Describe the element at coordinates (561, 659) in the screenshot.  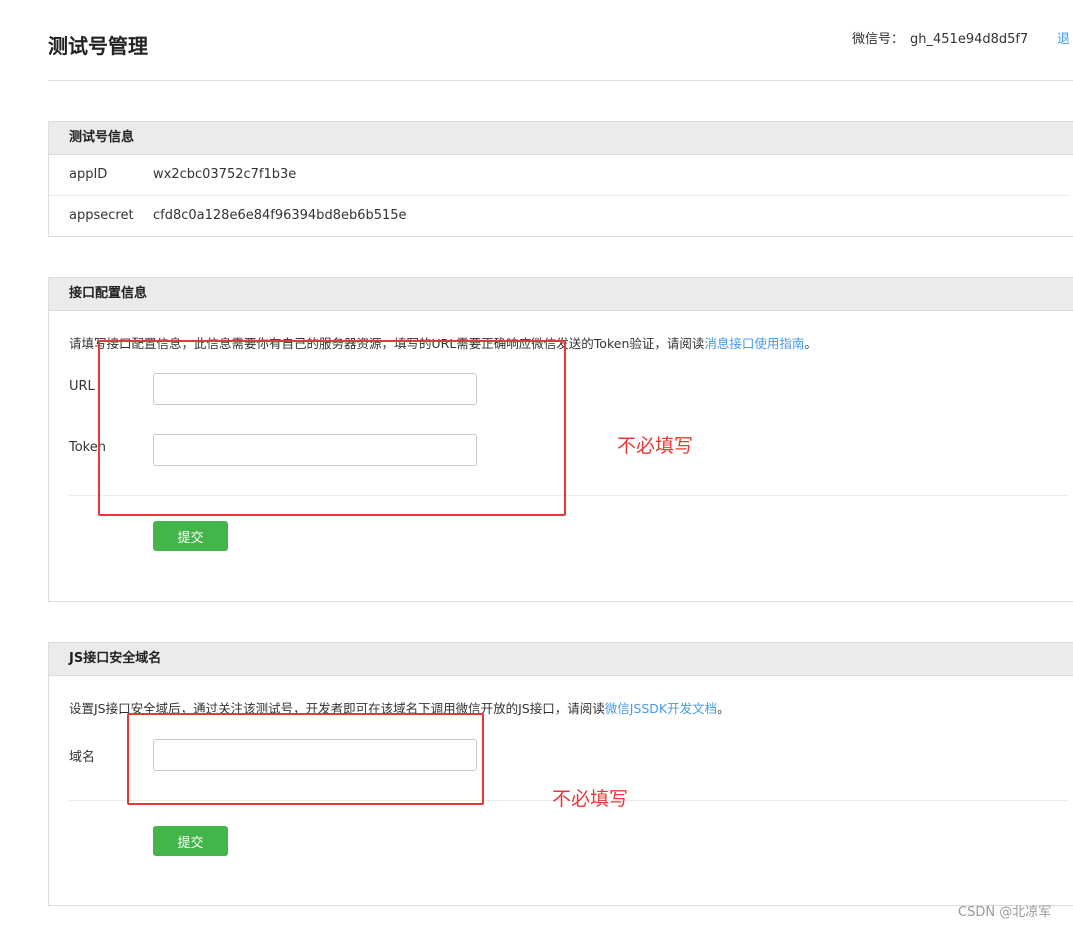
I see `js-domain-header: JS接口安全域名` at that location.